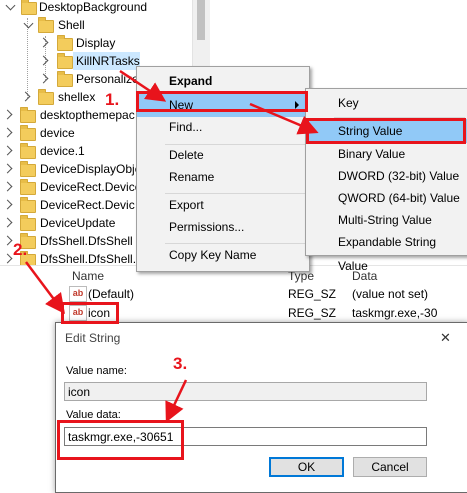 This screenshot has height=493, width=467. I want to click on tree-item-label: DeviceRect.Devic, so click(87, 205).